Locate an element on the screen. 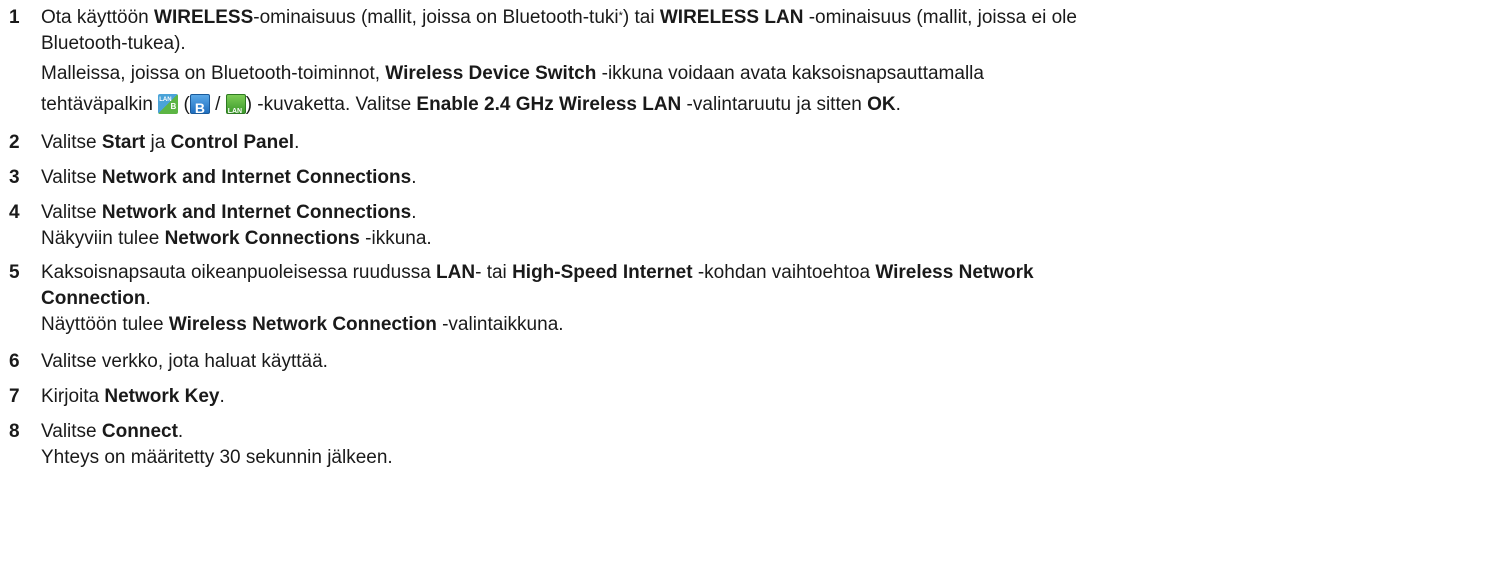 The width and height of the screenshot is (1502, 567). step-7-text: Kirjoita Network Key. is located at coordinates (133, 396).